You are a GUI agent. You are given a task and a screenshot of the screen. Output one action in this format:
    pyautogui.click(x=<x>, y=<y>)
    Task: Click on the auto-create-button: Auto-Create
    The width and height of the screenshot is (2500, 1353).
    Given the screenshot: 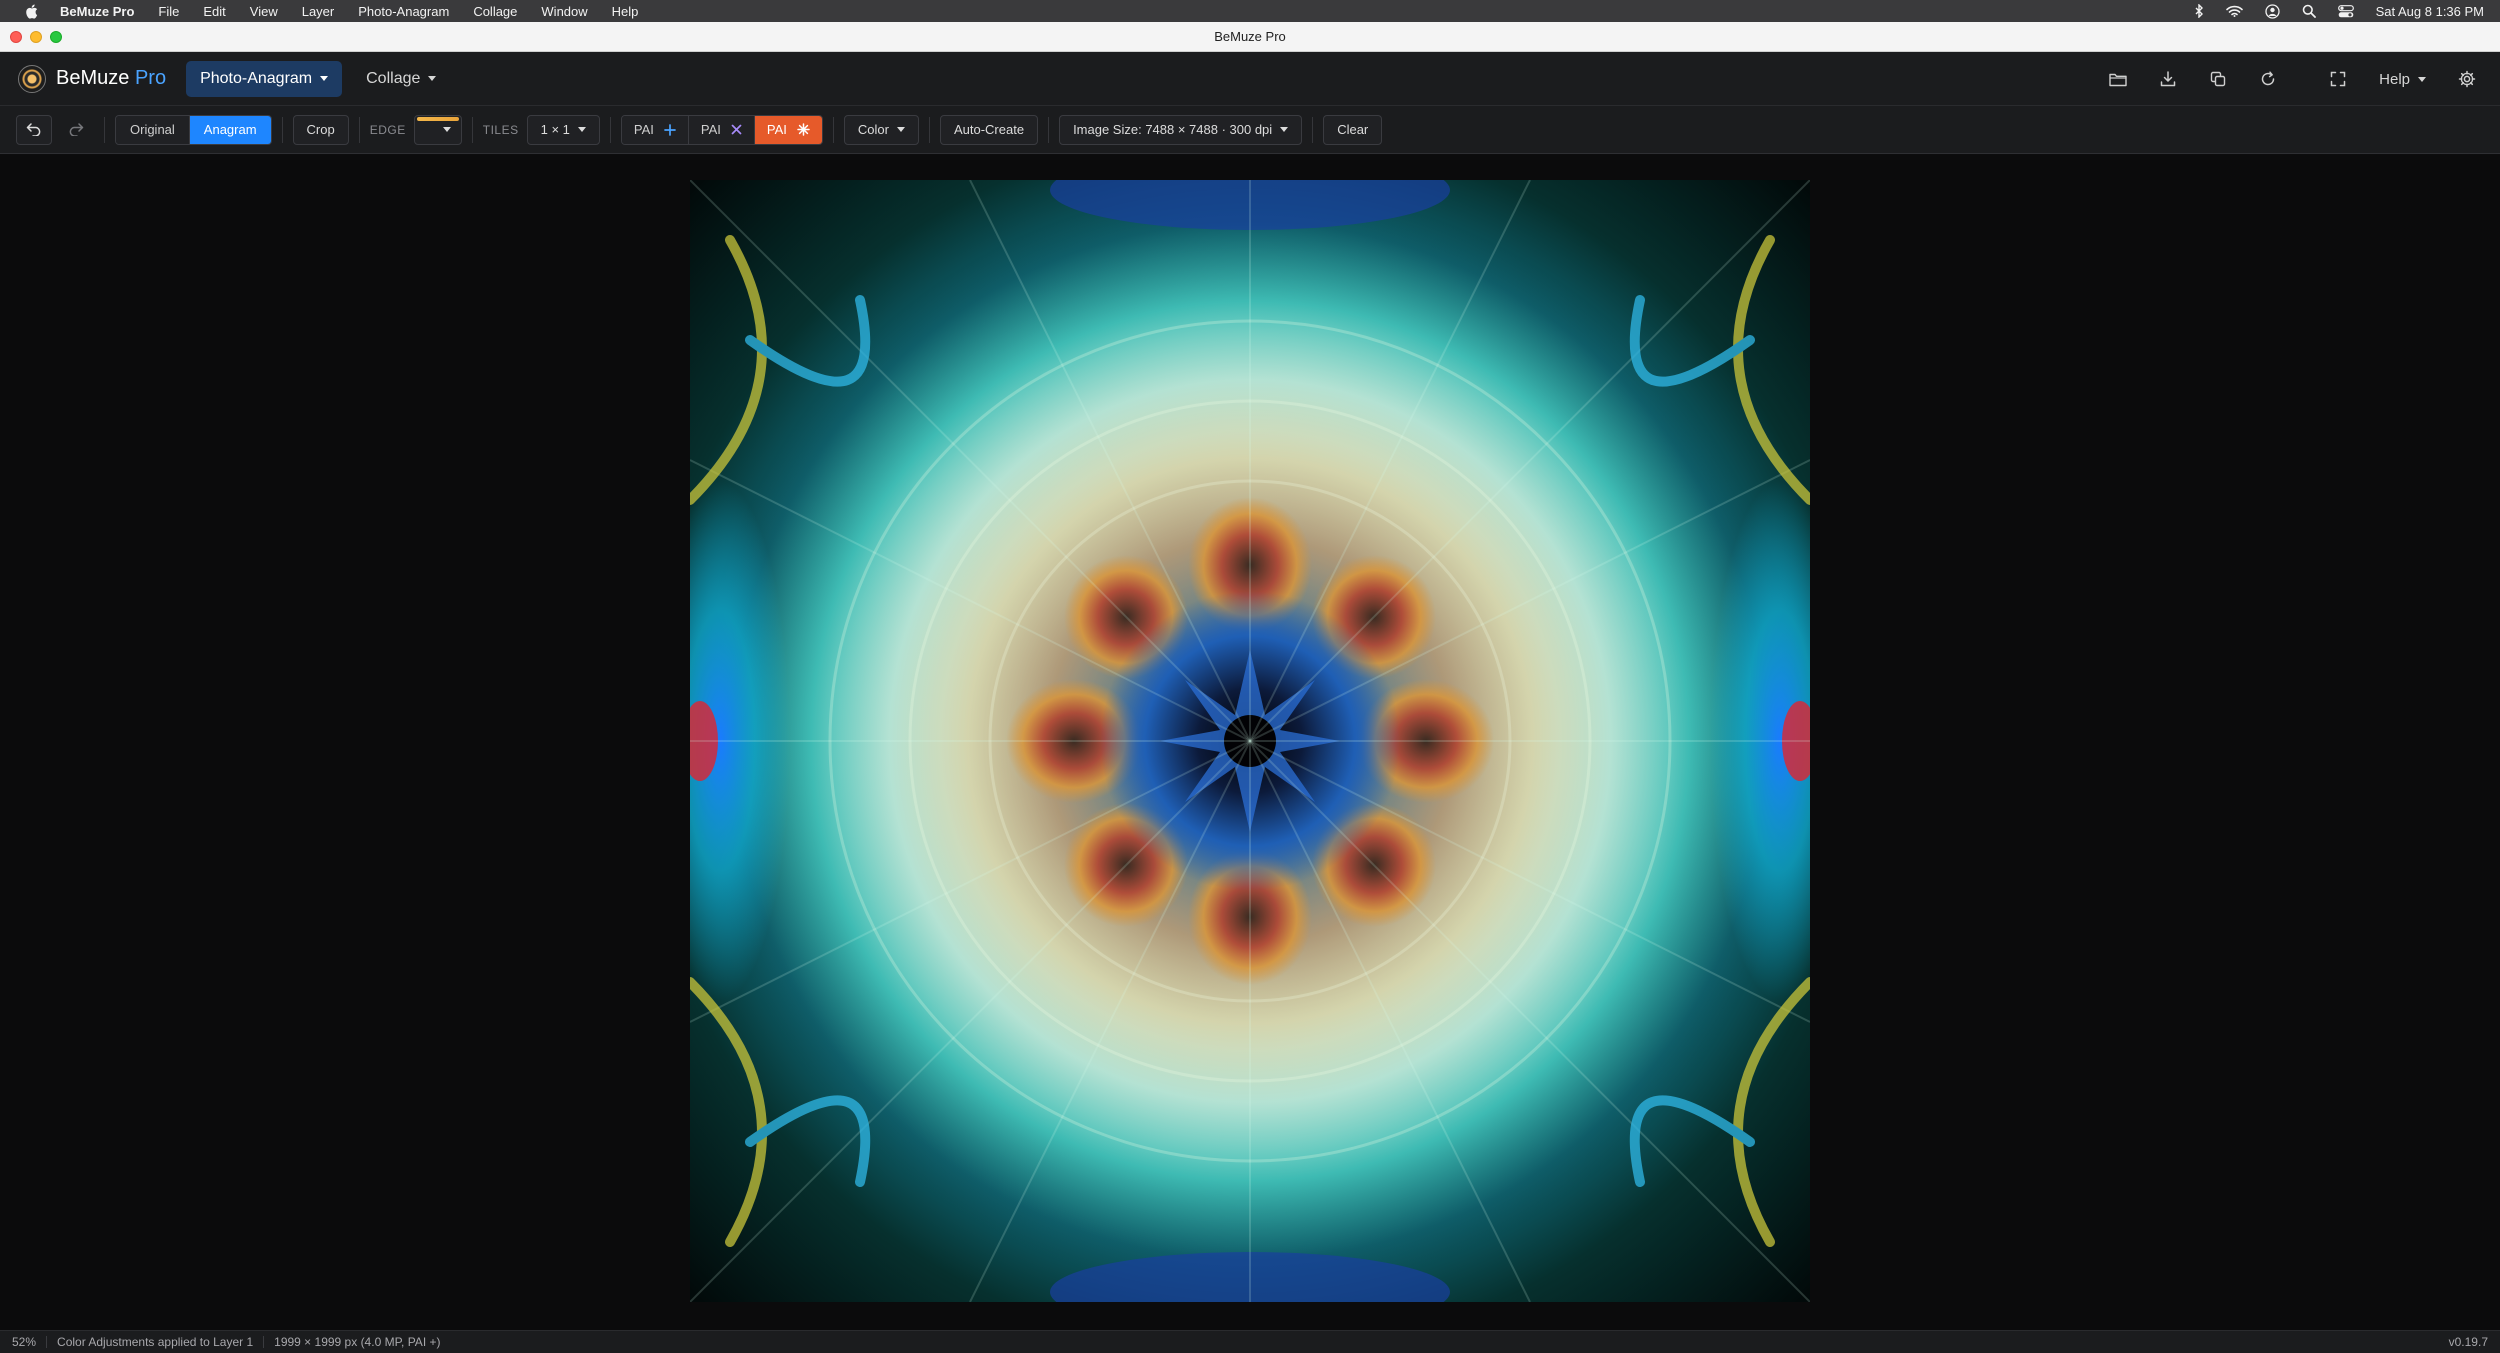 What is the action you would take?
    pyautogui.click(x=989, y=129)
    